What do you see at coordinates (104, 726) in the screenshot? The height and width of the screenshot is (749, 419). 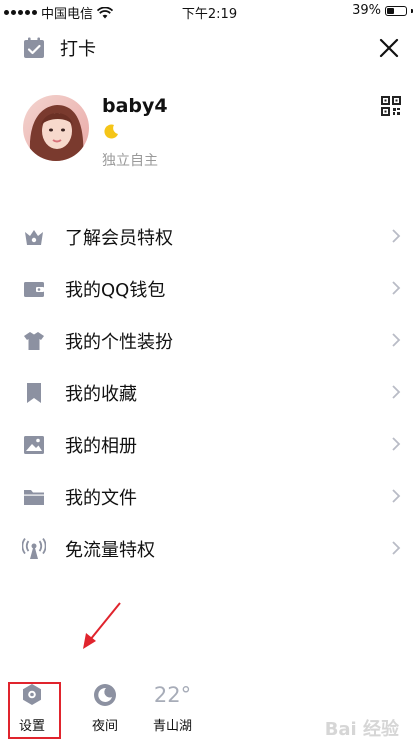 I see `night-label: 夜间` at bounding box center [104, 726].